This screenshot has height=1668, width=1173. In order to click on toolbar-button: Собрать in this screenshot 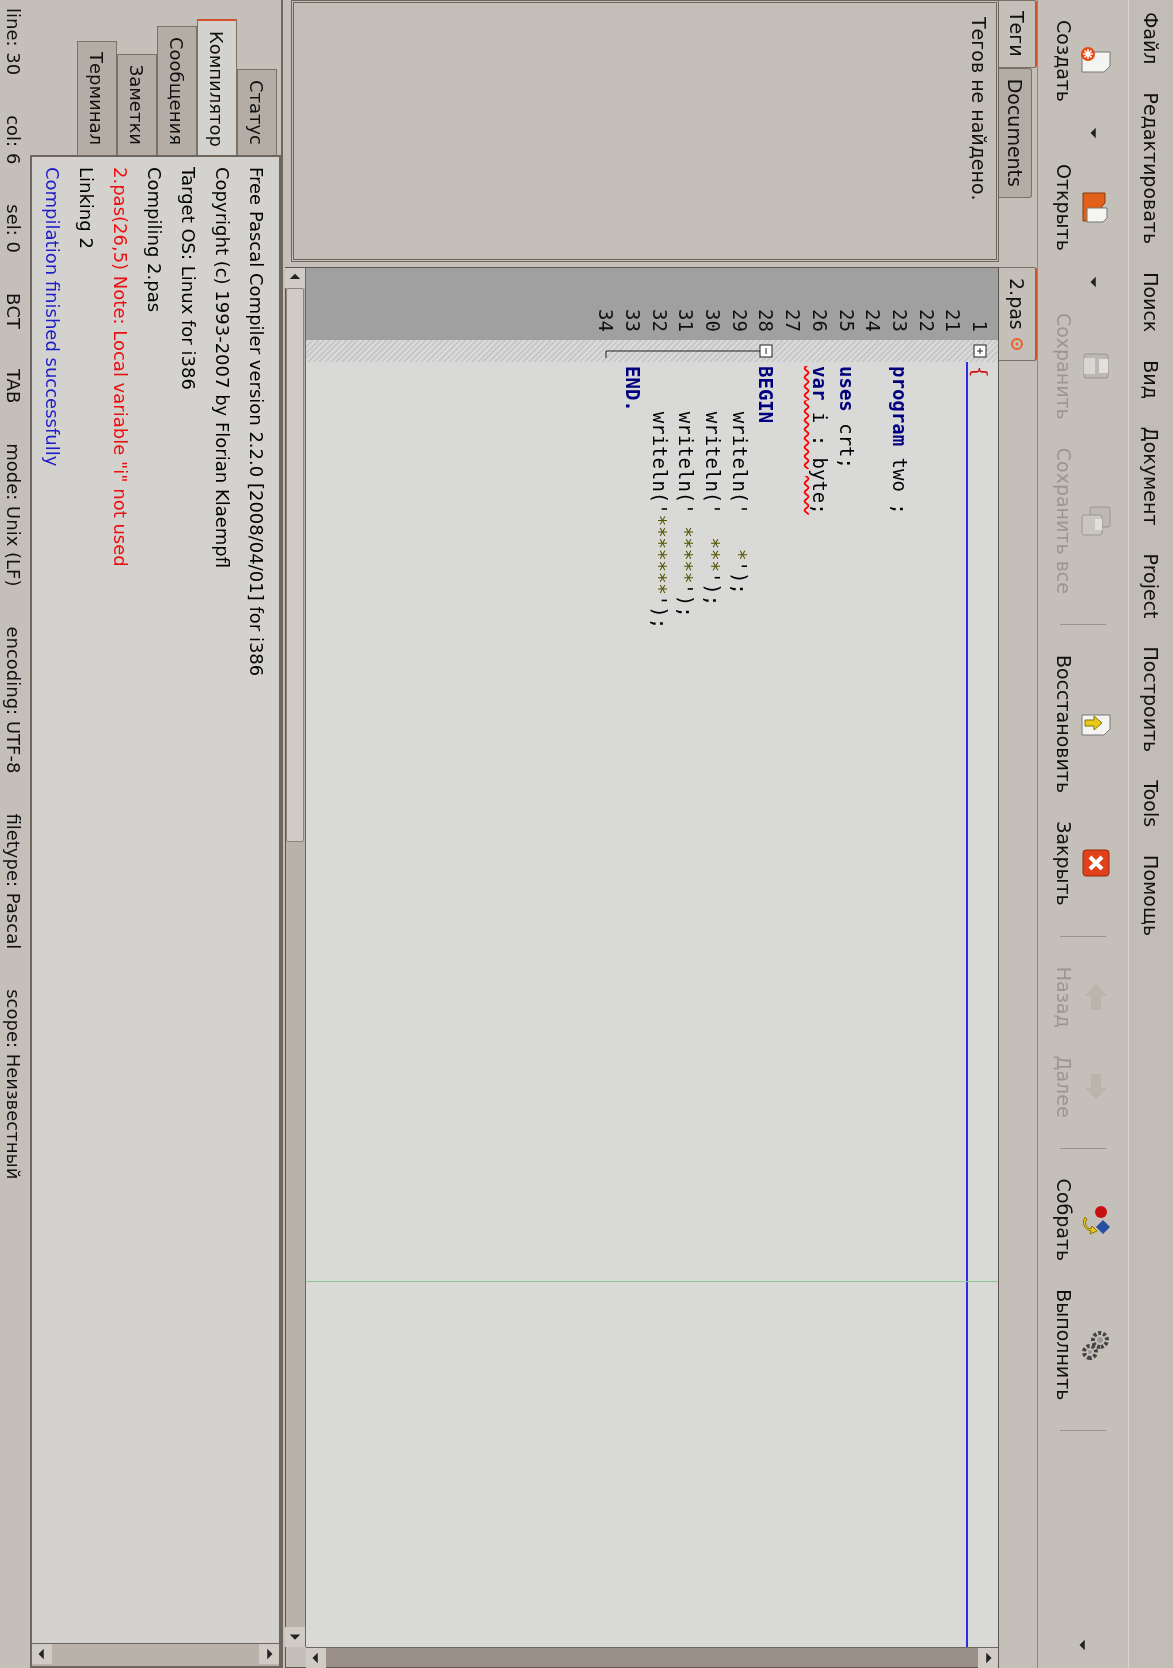, I will do `click(1083, 1220)`.